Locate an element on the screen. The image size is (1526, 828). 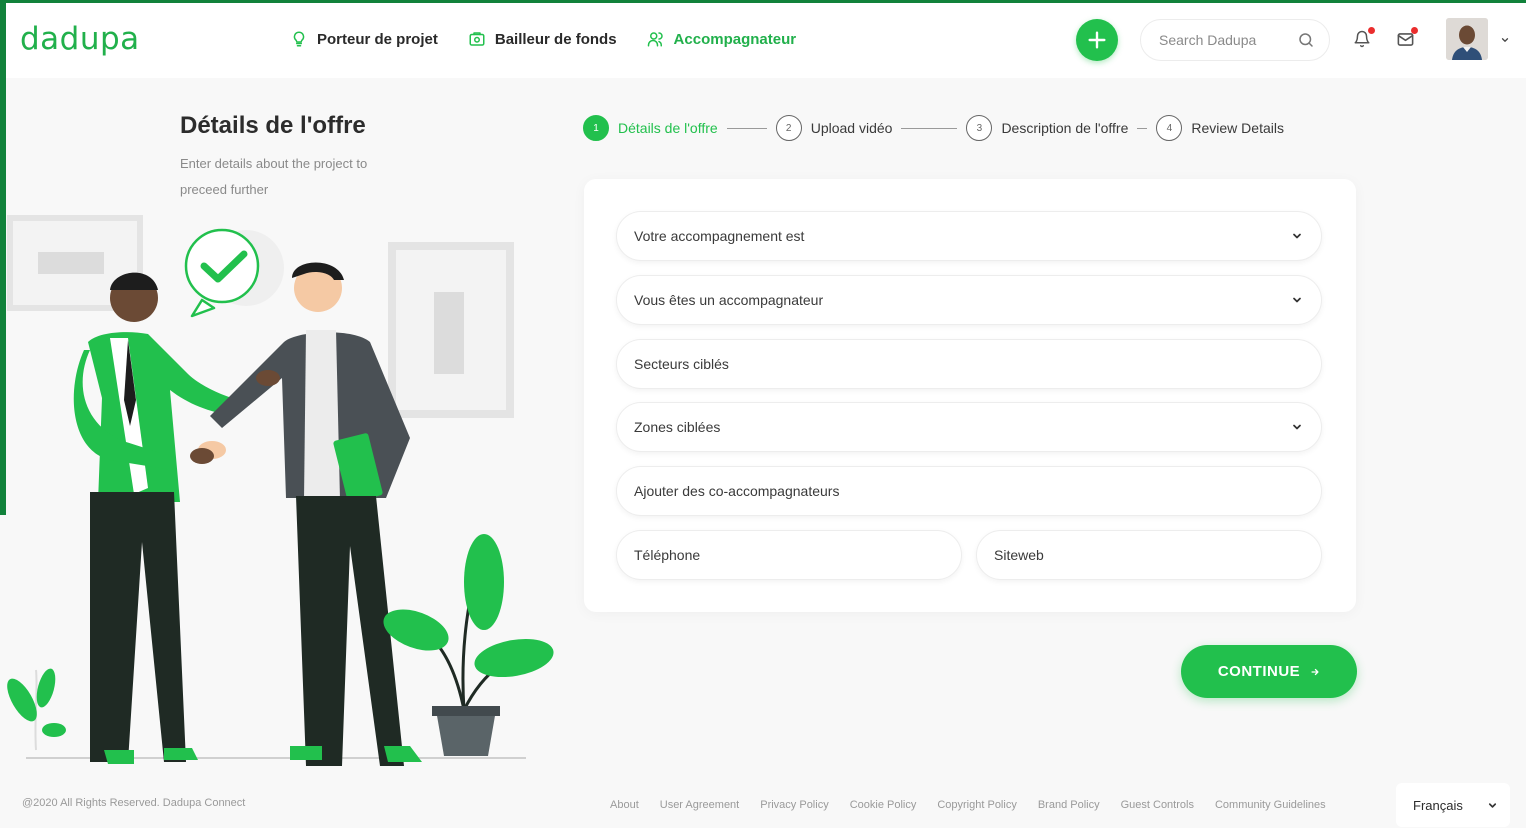
accompagnateur-type-select: Vous êtes un accompagnateur is located at coordinates (969, 300).